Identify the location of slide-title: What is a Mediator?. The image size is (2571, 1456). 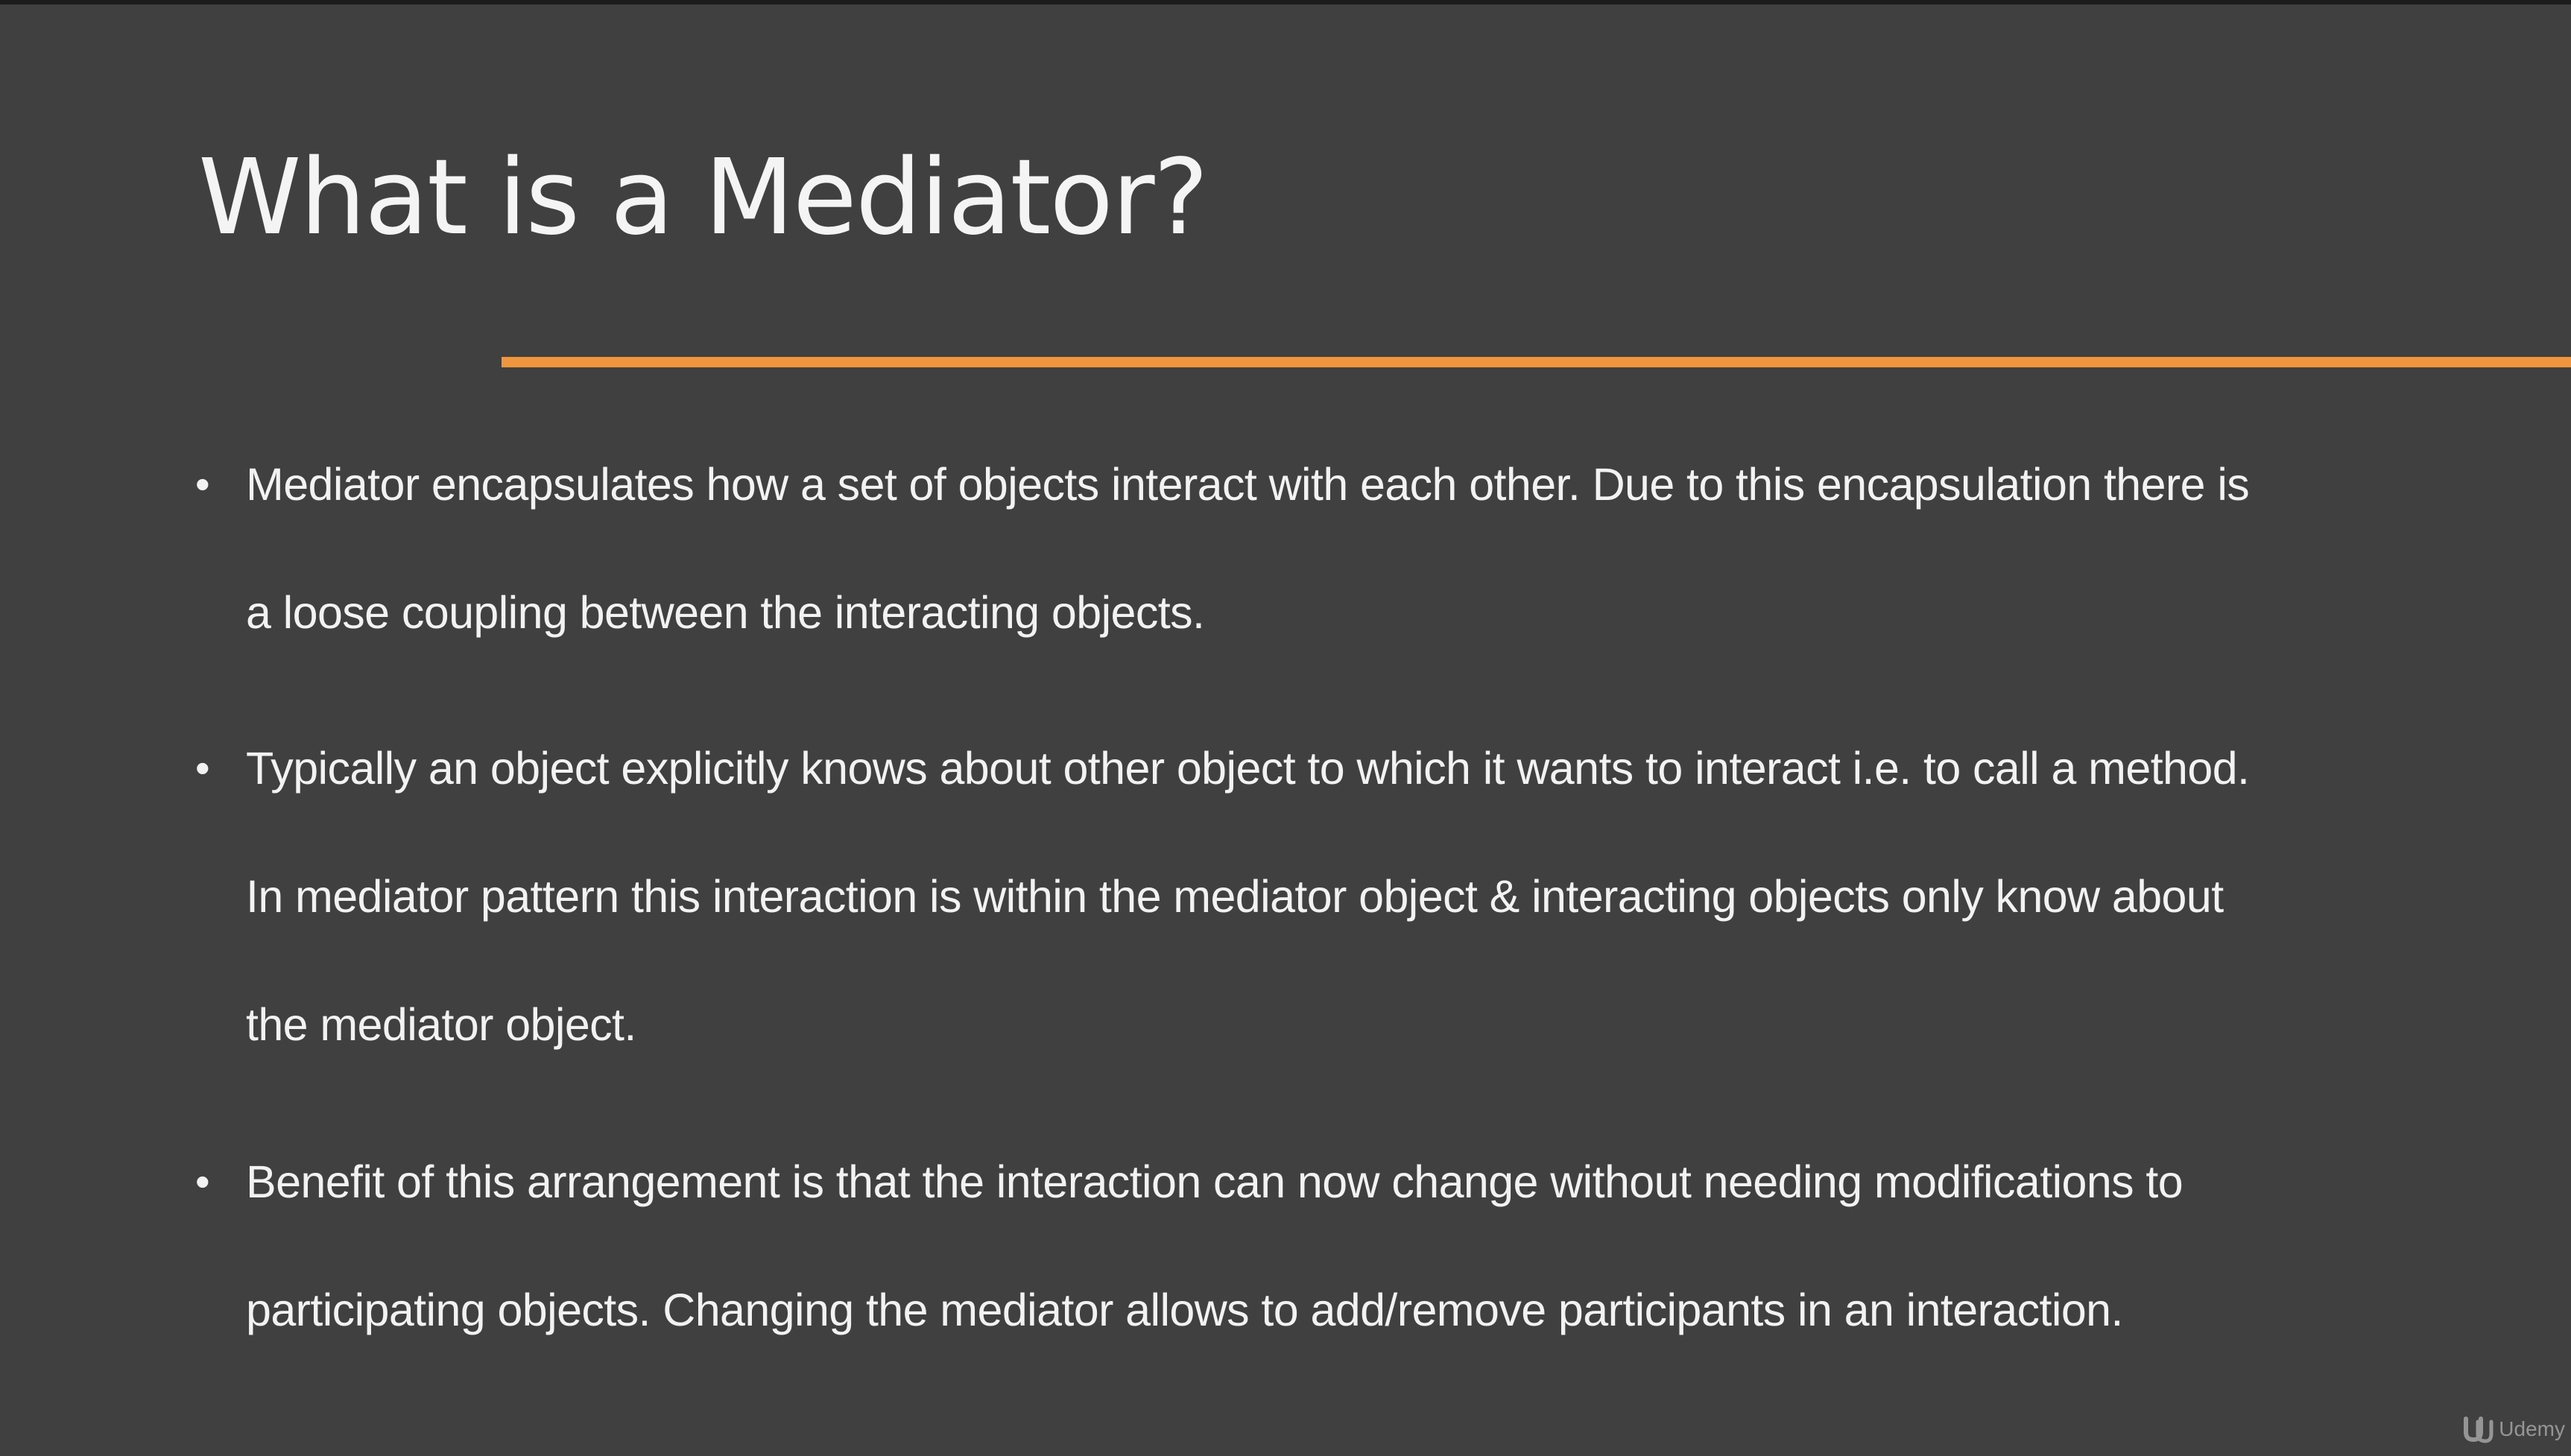
(703, 198).